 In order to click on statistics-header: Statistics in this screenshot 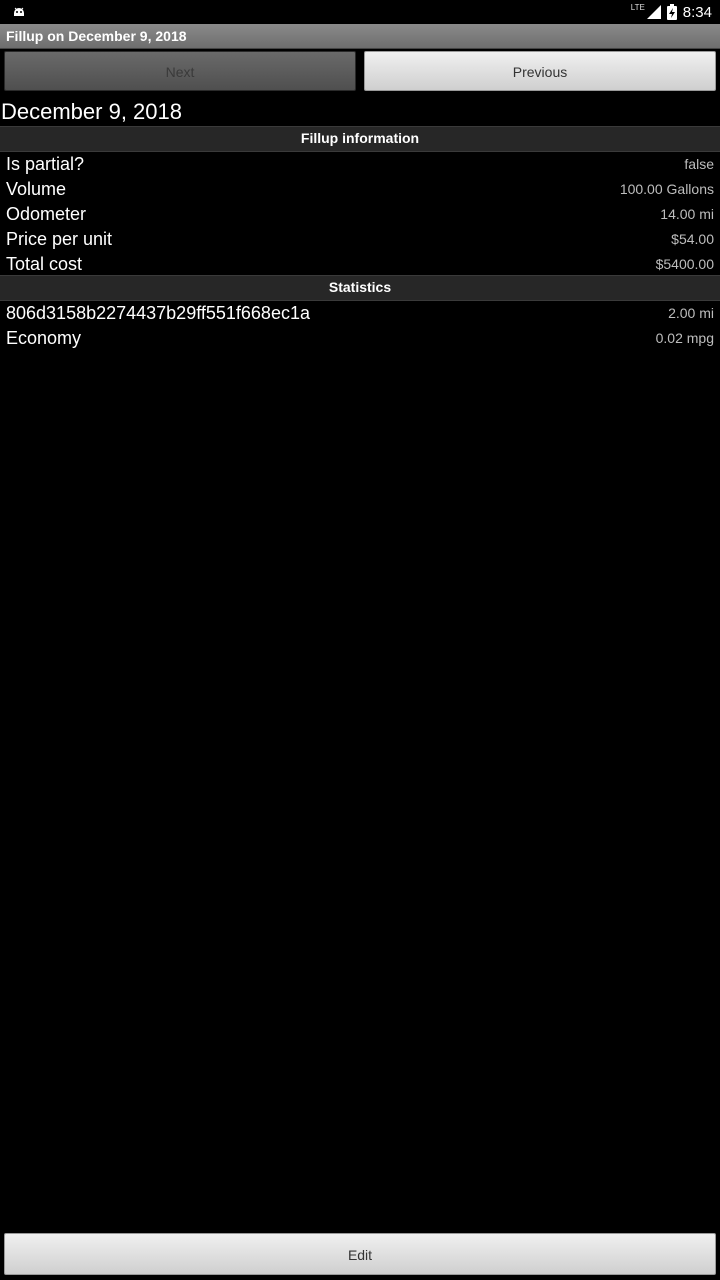, I will do `click(360, 288)`.